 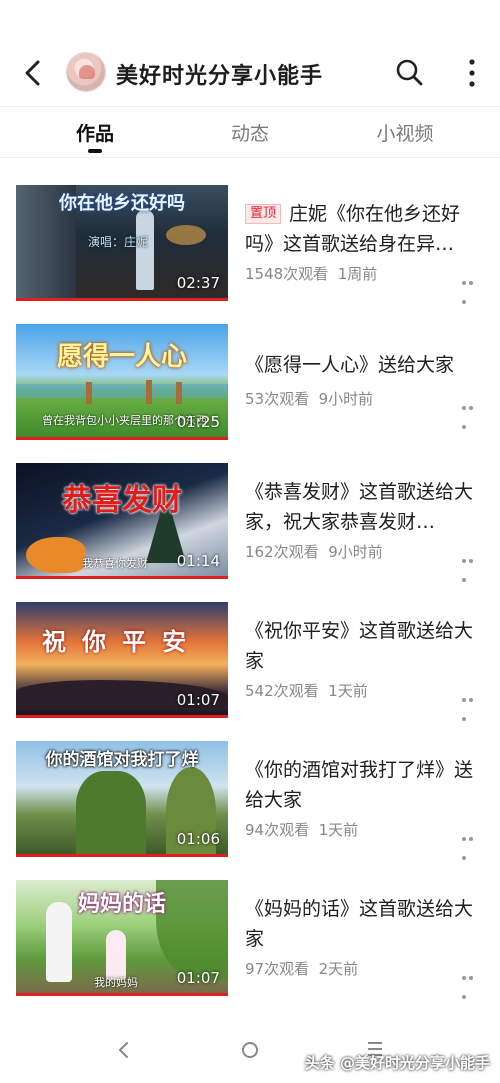 I want to click on tab-bar: 作品 动态 小视频, so click(x=250, y=132).